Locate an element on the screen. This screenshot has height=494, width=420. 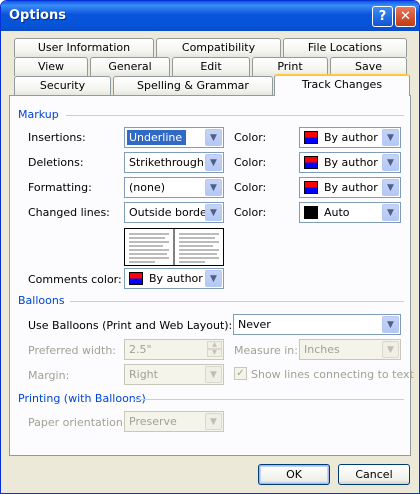
changed-lines-select: Outside border ▼ is located at coordinates (174, 212).